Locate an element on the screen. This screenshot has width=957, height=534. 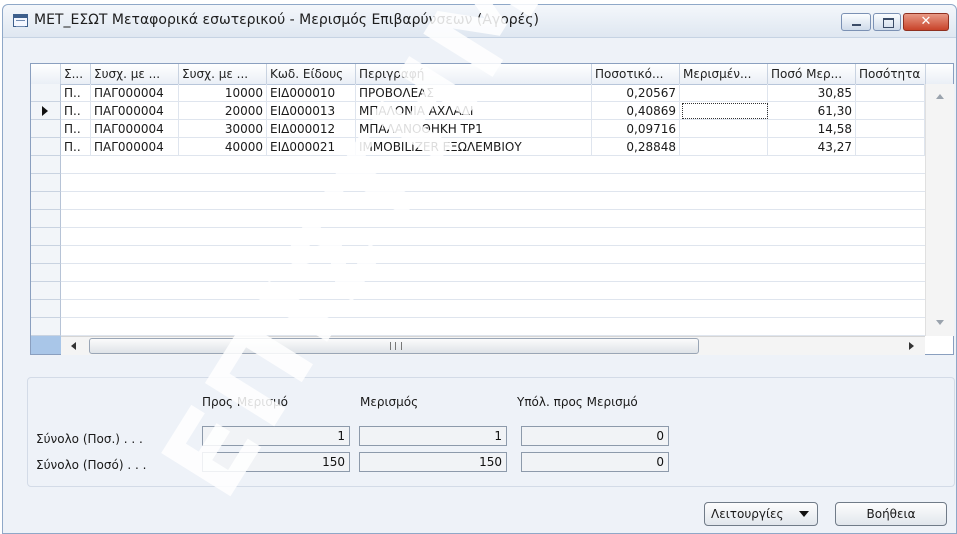
functions-button-label: Λειτουργίες is located at coordinates (747, 514).